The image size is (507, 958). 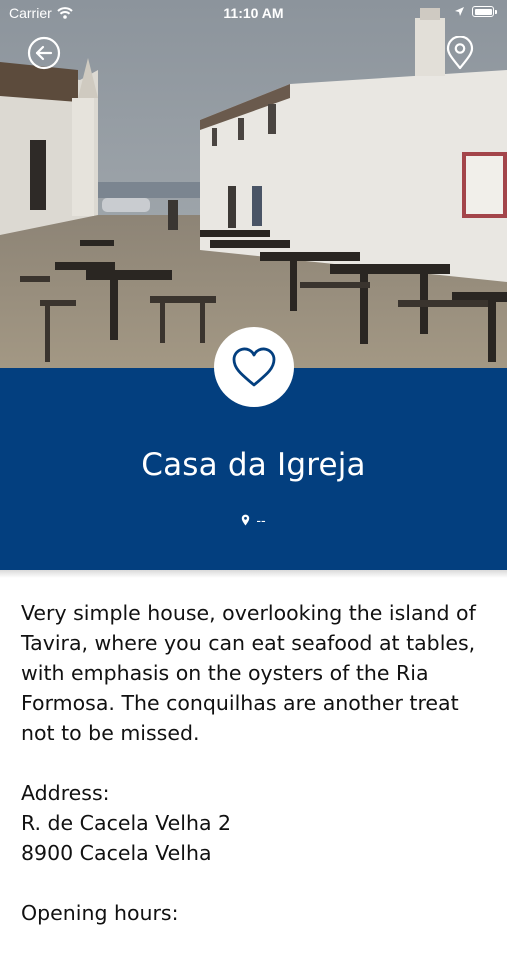 I want to click on opening-hours-label: Opening hours:, so click(x=100, y=913).